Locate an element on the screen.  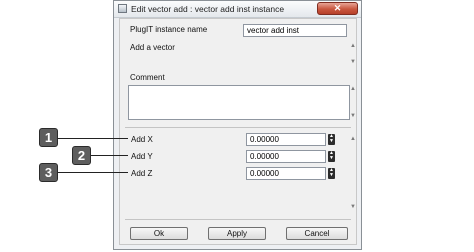
add-y-input is located at coordinates (286, 156).